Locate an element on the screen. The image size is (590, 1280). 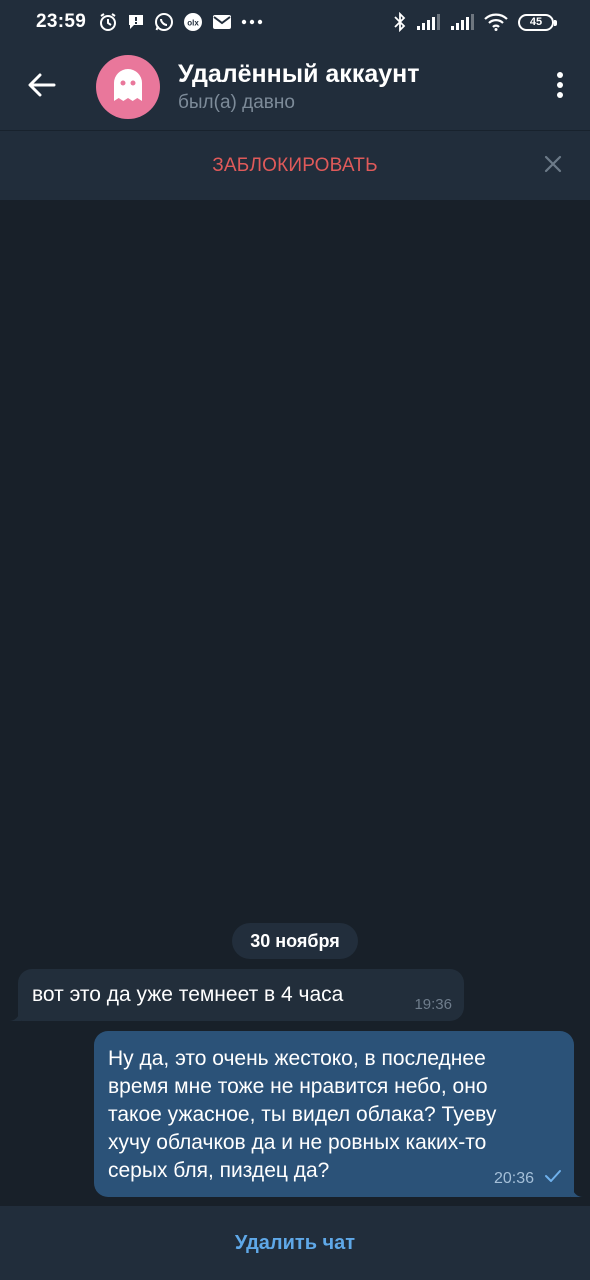
close-icon is located at coordinates (553, 166).